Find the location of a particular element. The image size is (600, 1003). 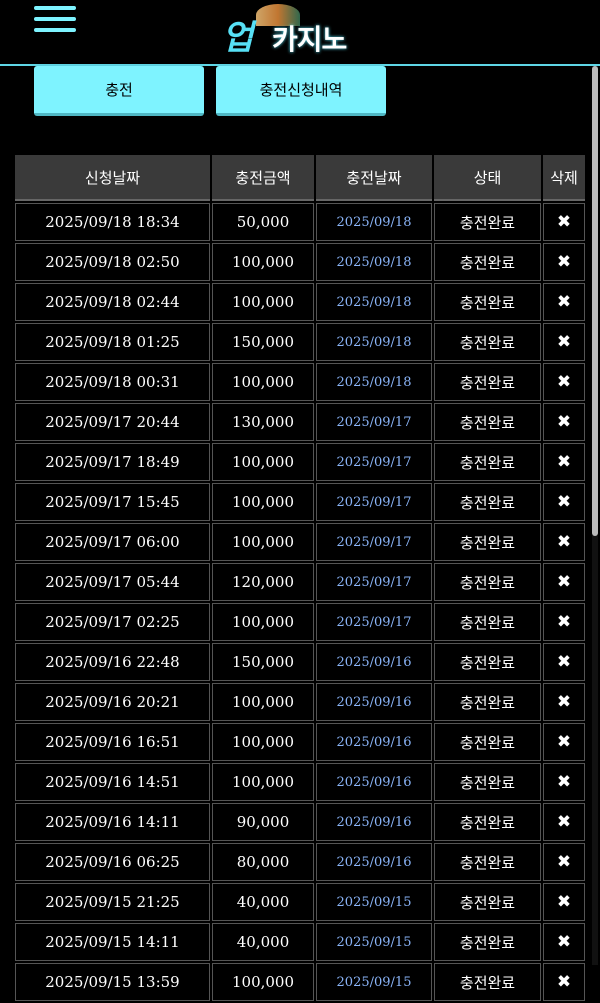

table-header-row: 신청날짜 충전금액 충전날짜 상태 삭제 is located at coordinates (300, 178).